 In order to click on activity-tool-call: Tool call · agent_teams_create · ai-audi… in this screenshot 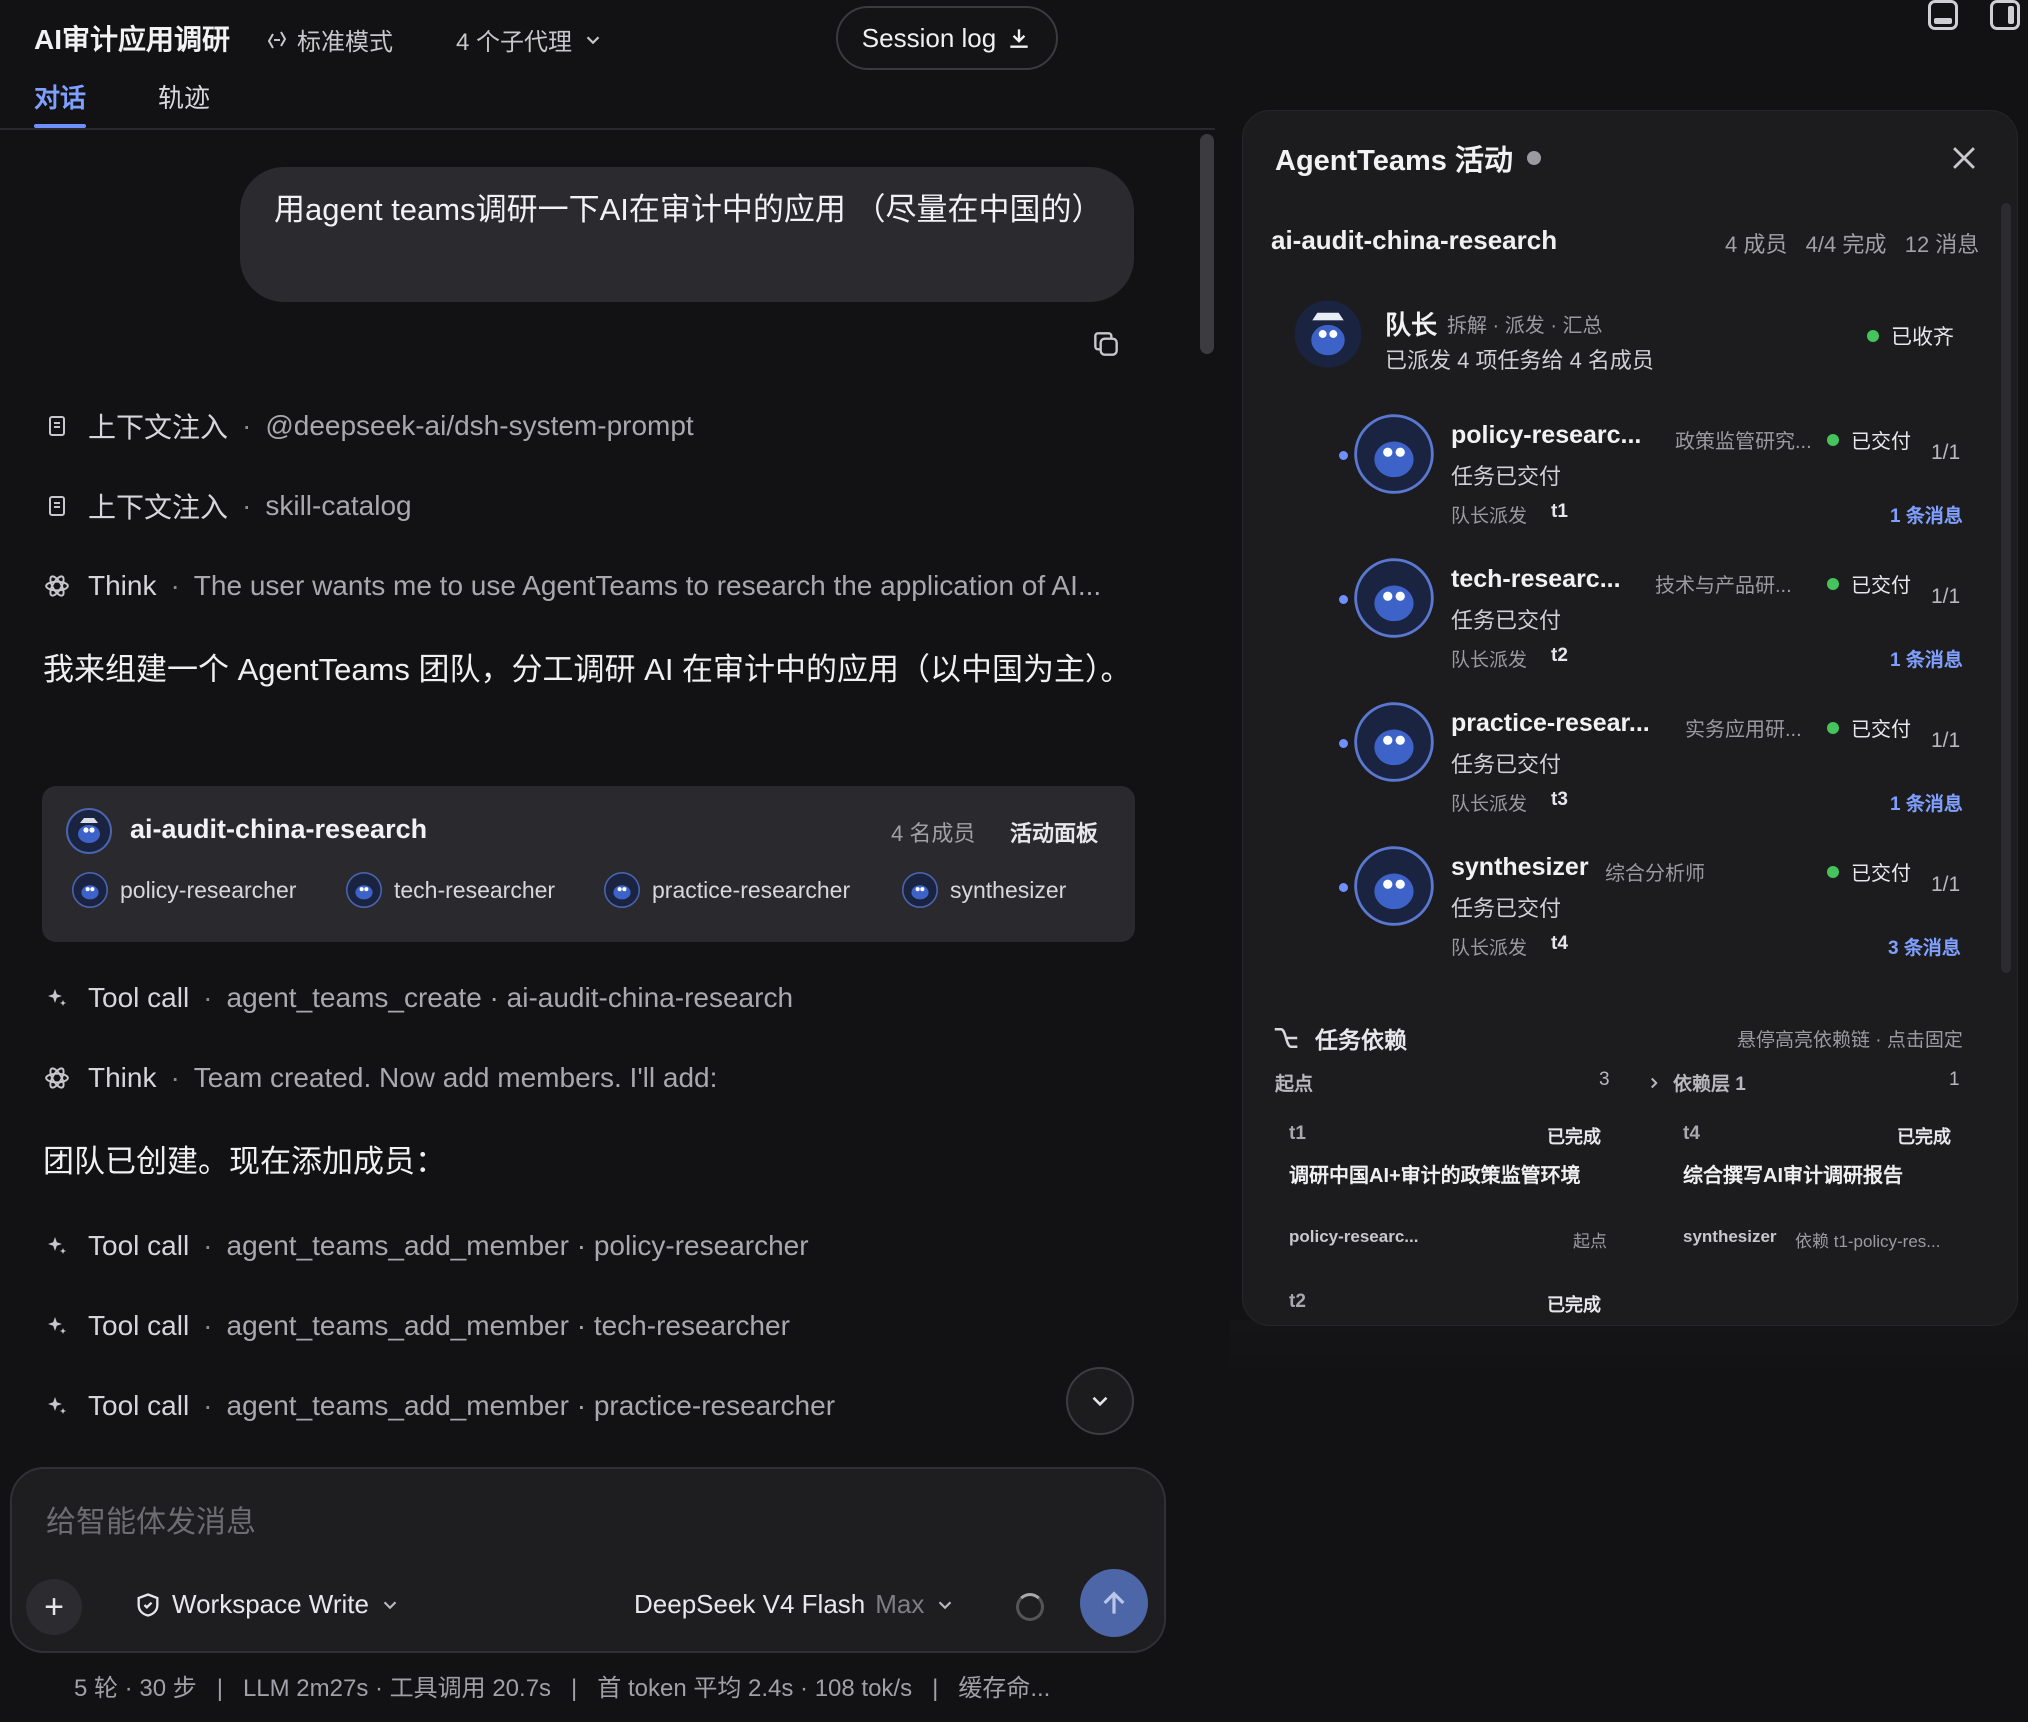, I will do `click(418, 998)`.